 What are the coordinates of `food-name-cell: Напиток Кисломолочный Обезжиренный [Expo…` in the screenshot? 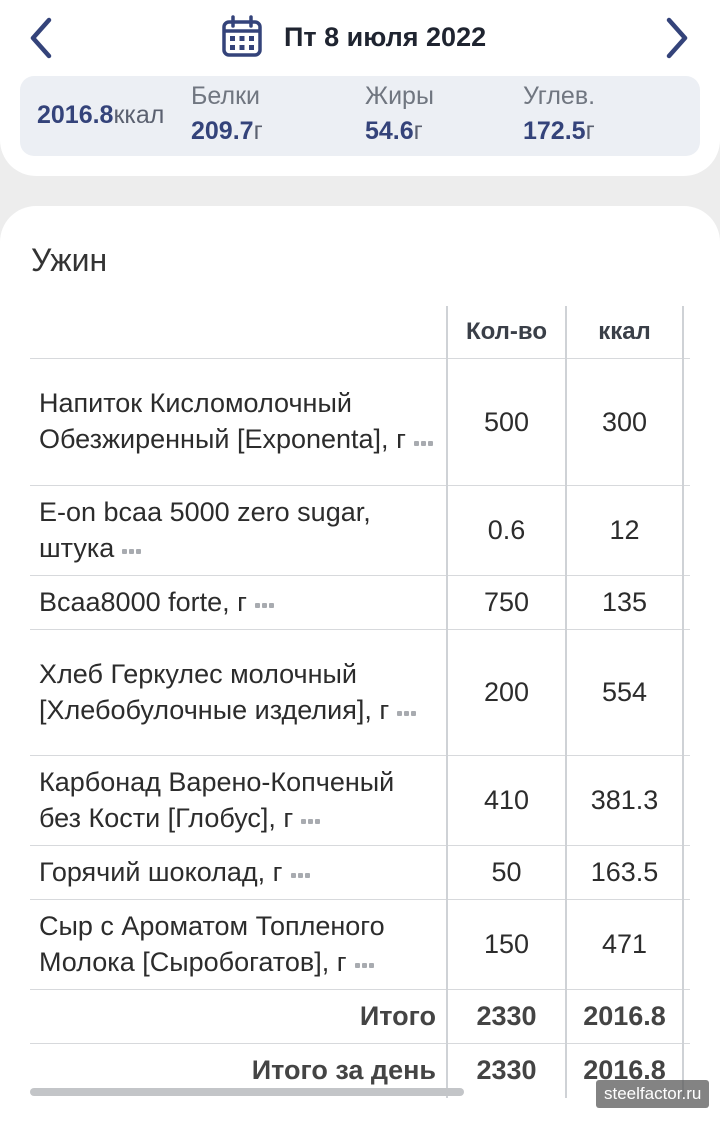 It's located at (239, 422).